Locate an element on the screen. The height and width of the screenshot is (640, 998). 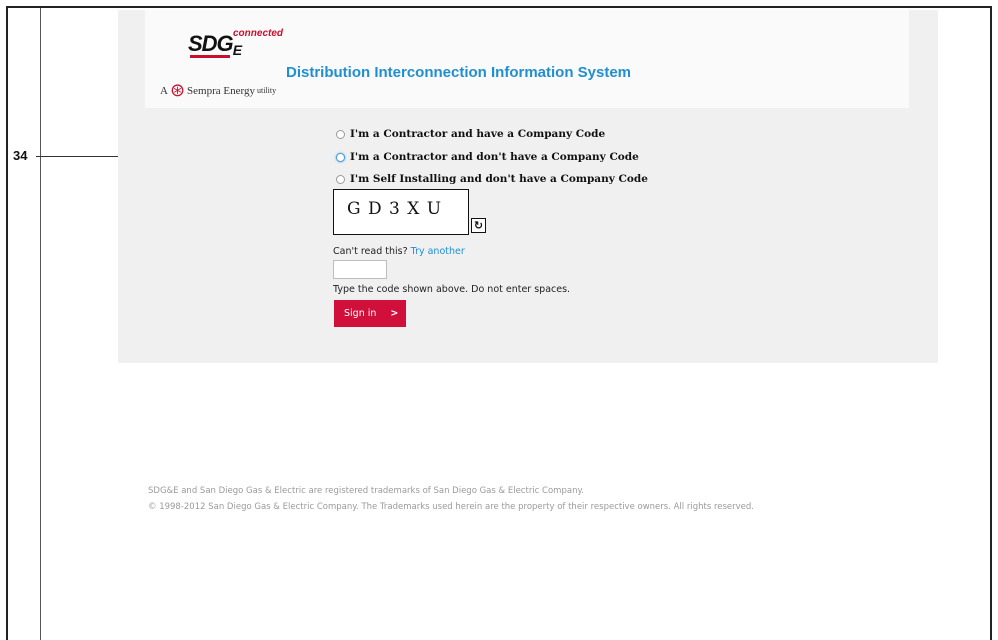
sign-in-label: Sign in is located at coordinates (360, 313).